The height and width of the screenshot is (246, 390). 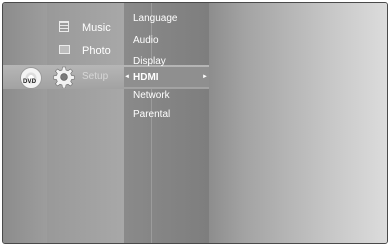 What do you see at coordinates (205, 77) in the screenshot?
I see `right-arrow-icon: ►` at bounding box center [205, 77].